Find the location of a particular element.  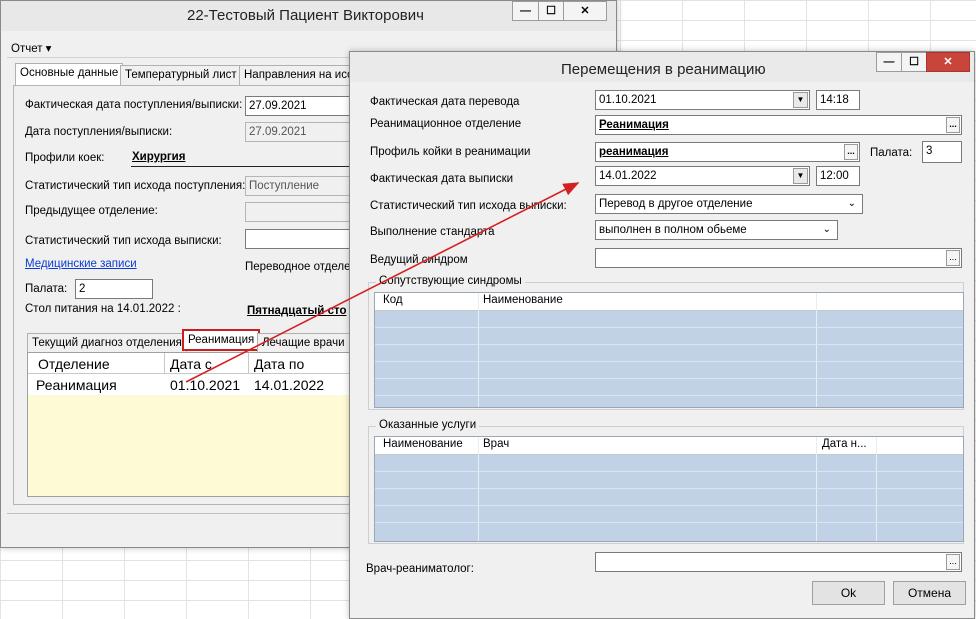

stat-in-label: Статистический тип исхода поступления: is located at coordinates (135, 186).